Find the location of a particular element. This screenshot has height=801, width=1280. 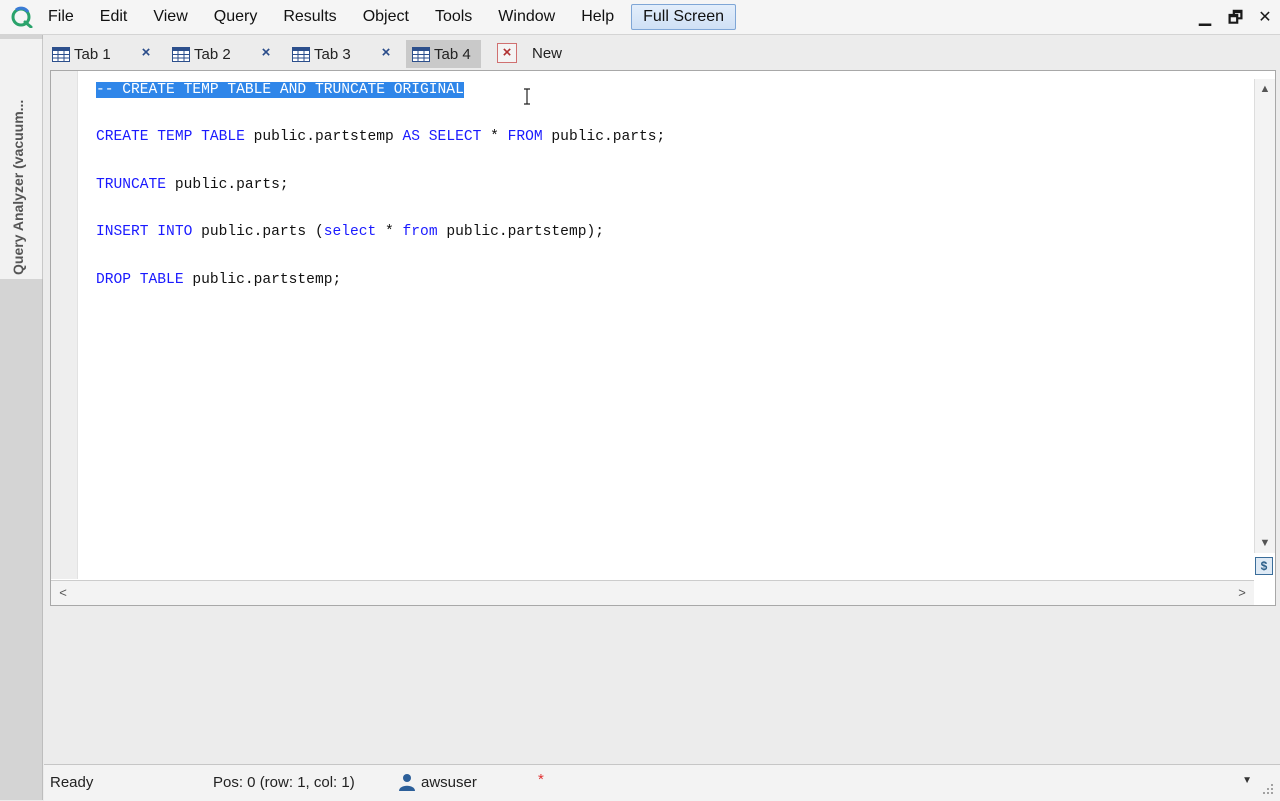

menu-view: View is located at coordinates (170, 17).